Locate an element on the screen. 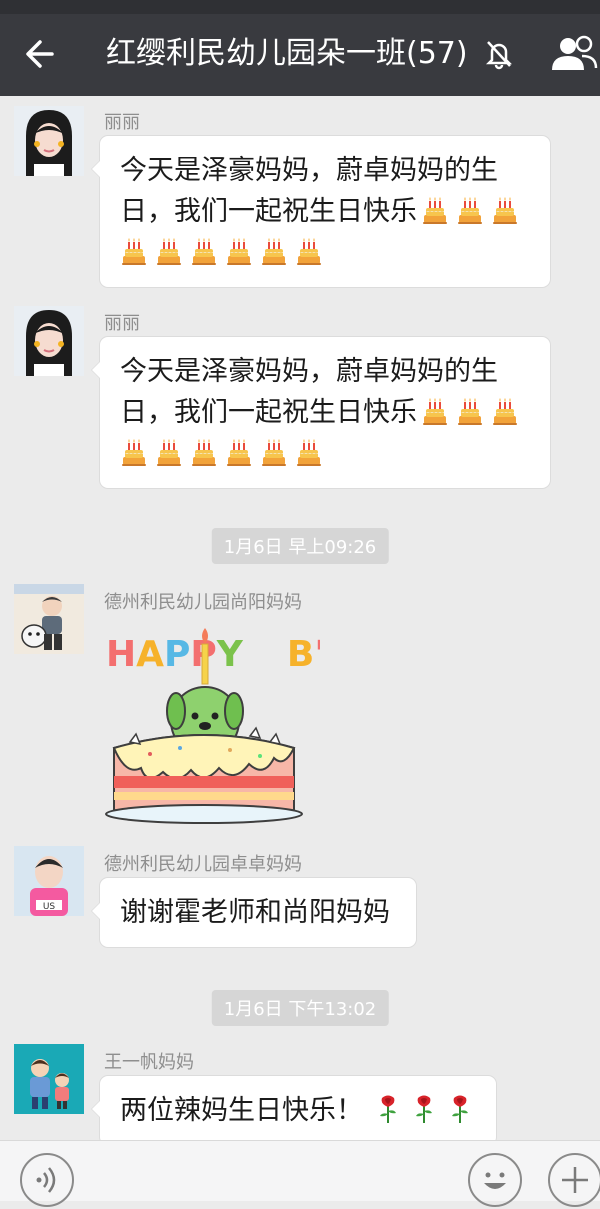 This screenshot has height=1209, width=600. message-text: 两位辣妈生日快乐！ is located at coordinates (298, 1110).